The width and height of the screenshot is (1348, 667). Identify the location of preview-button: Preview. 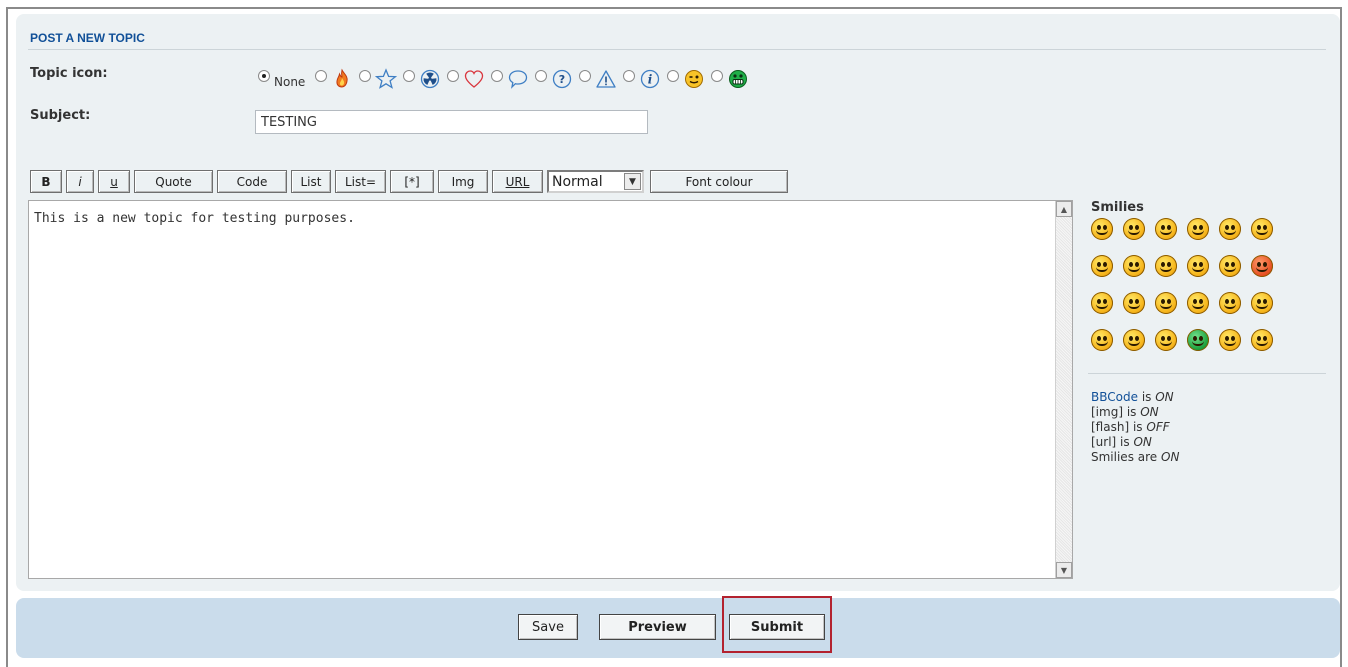
(657, 627).